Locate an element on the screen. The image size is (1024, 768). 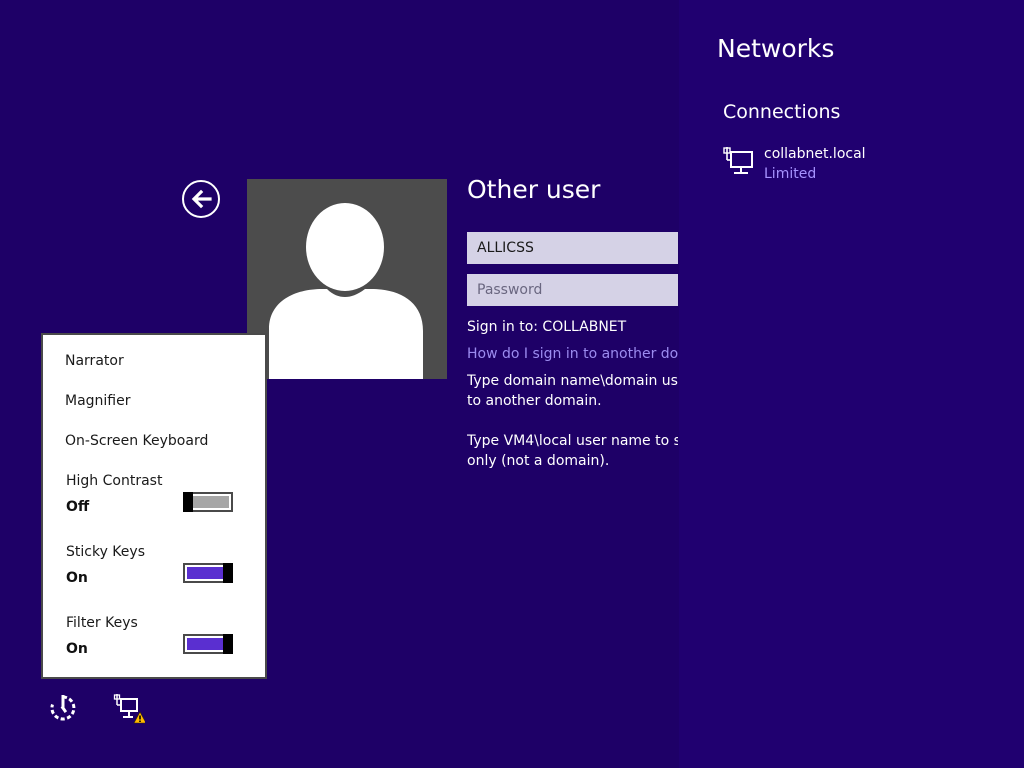
sticky-keys-toggle is located at coordinates (208, 573).